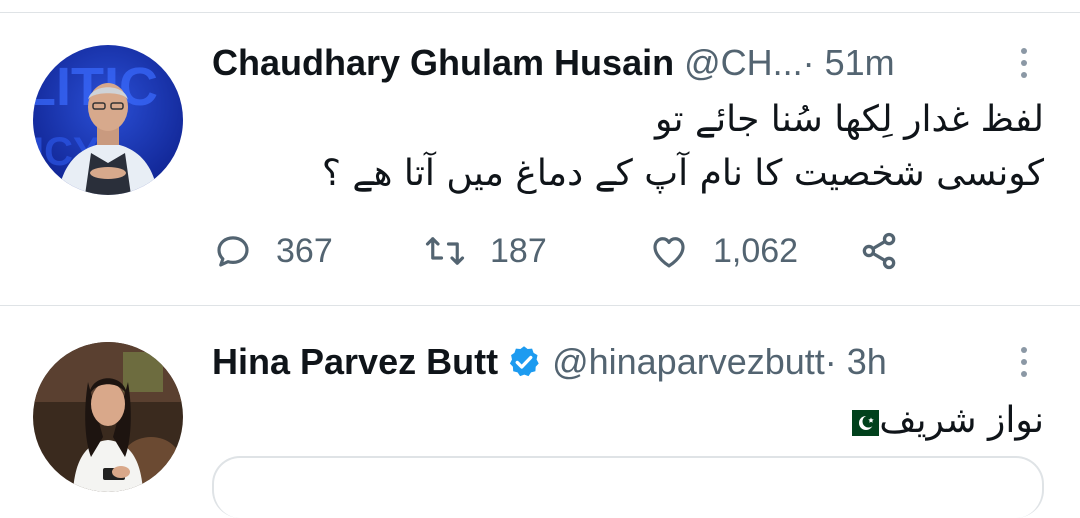 The height and width of the screenshot is (518, 1080). I want to click on like-button: 1,062, so click(752, 251).